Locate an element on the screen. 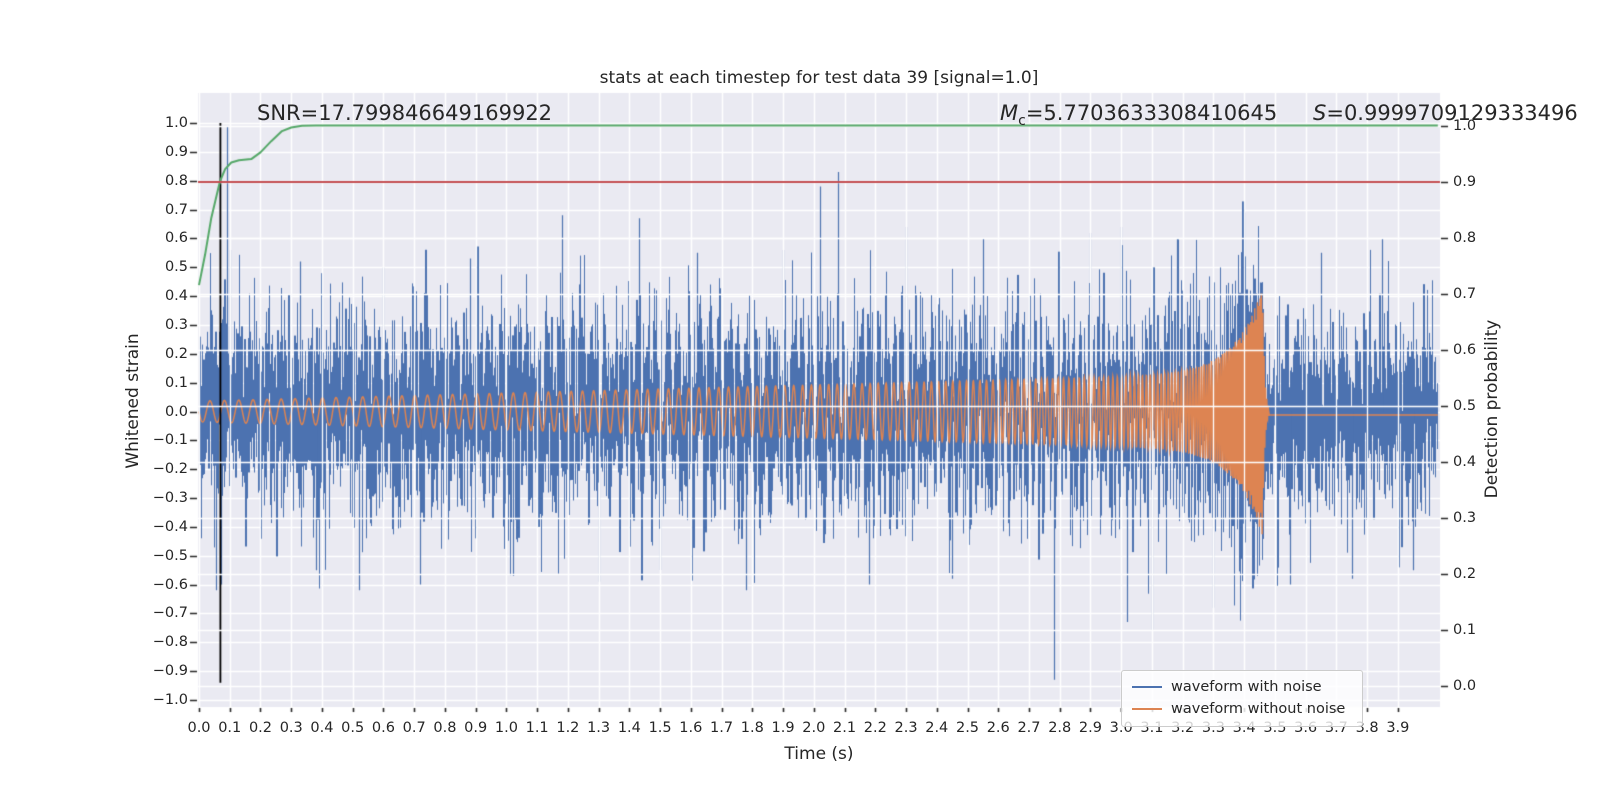 Image resolution: width=1600 pixels, height=800 pixels. legend-swatch-blue-line is located at coordinates (1147, 687).